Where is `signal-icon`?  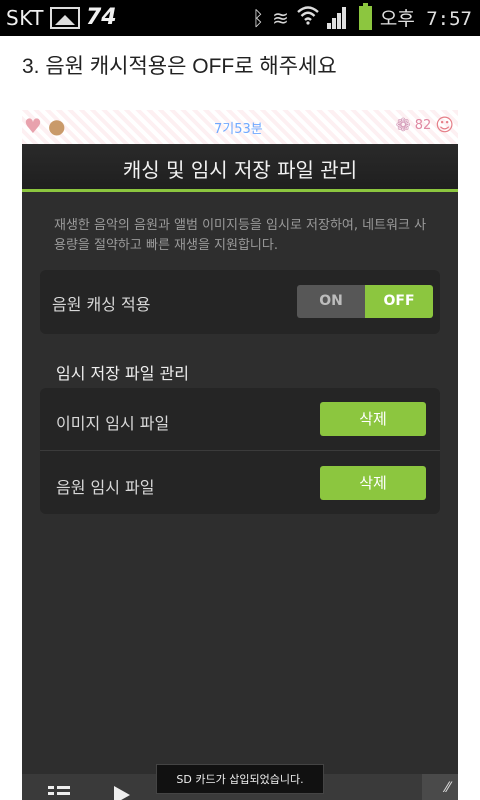 signal-icon is located at coordinates (338, 17).